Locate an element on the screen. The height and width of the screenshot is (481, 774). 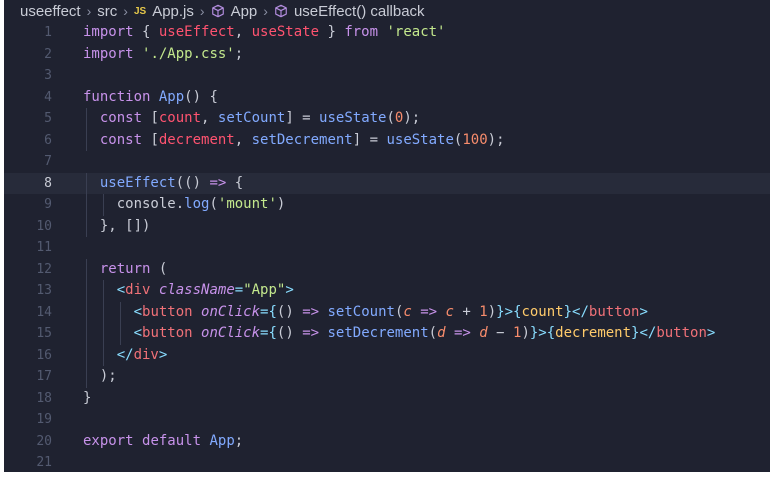
code-line: 9 console.log('mount') is located at coordinates (387, 205).